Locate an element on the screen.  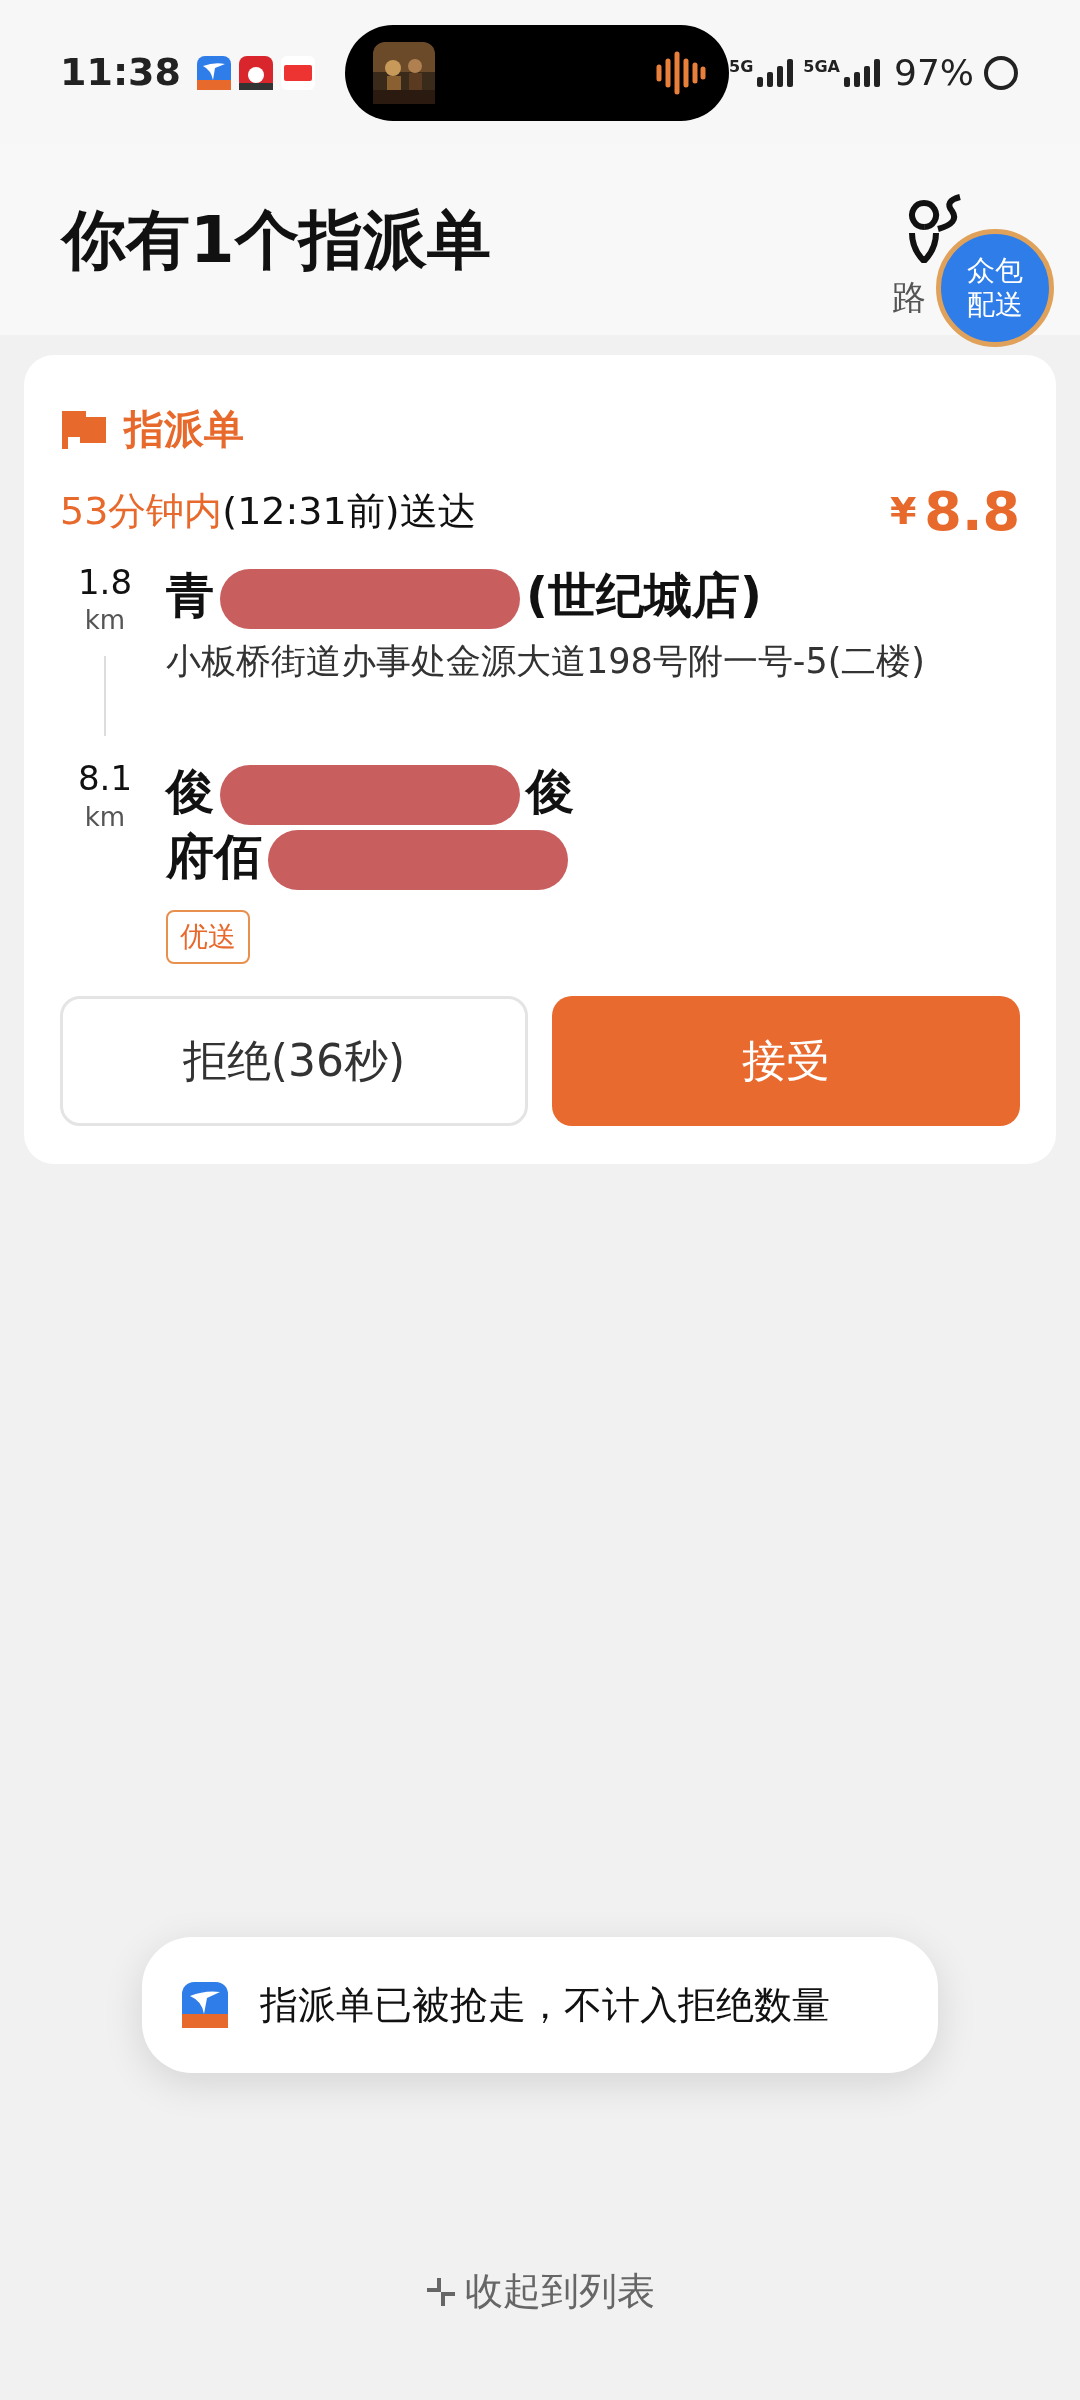
currency-symbol: ¥ is located at coordinates (903, 511).